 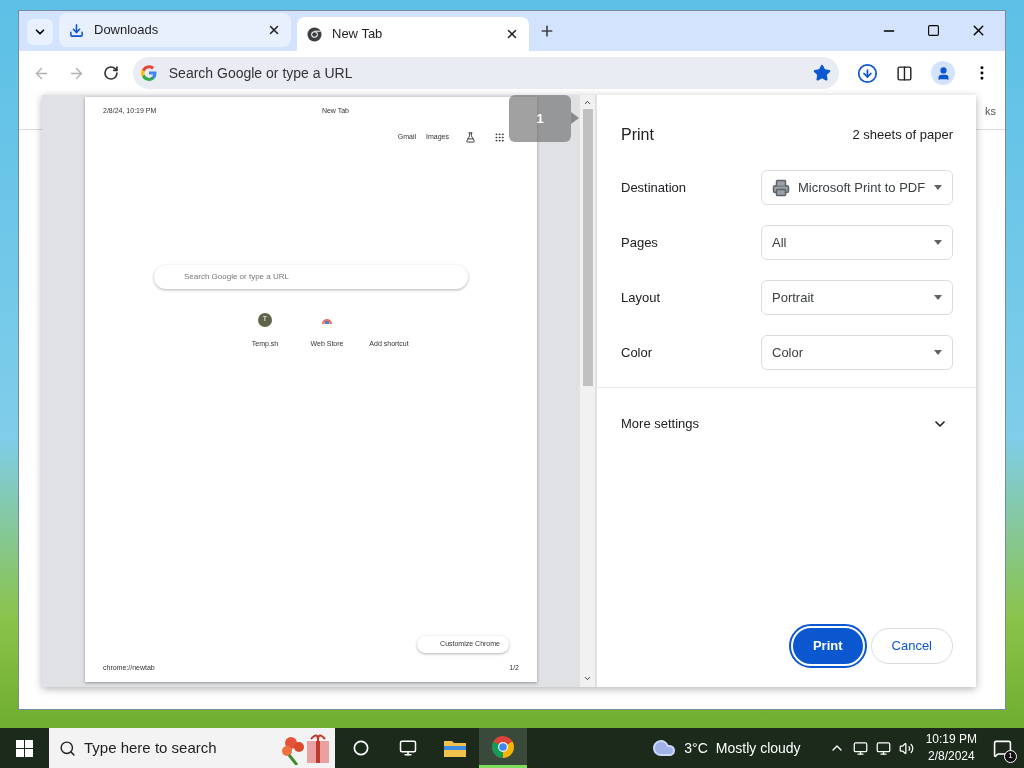 What do you see at coordinates (943, 73) in the screenshot?
I see `profile-icon` at bounding box center [943, 73].